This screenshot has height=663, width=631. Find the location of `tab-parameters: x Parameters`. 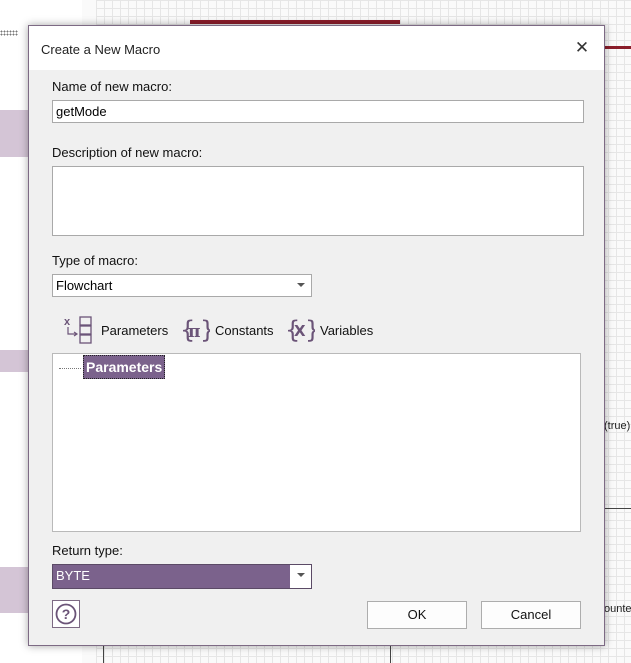

tab-parameters: x Parameters is located at coordinates (115, 330).